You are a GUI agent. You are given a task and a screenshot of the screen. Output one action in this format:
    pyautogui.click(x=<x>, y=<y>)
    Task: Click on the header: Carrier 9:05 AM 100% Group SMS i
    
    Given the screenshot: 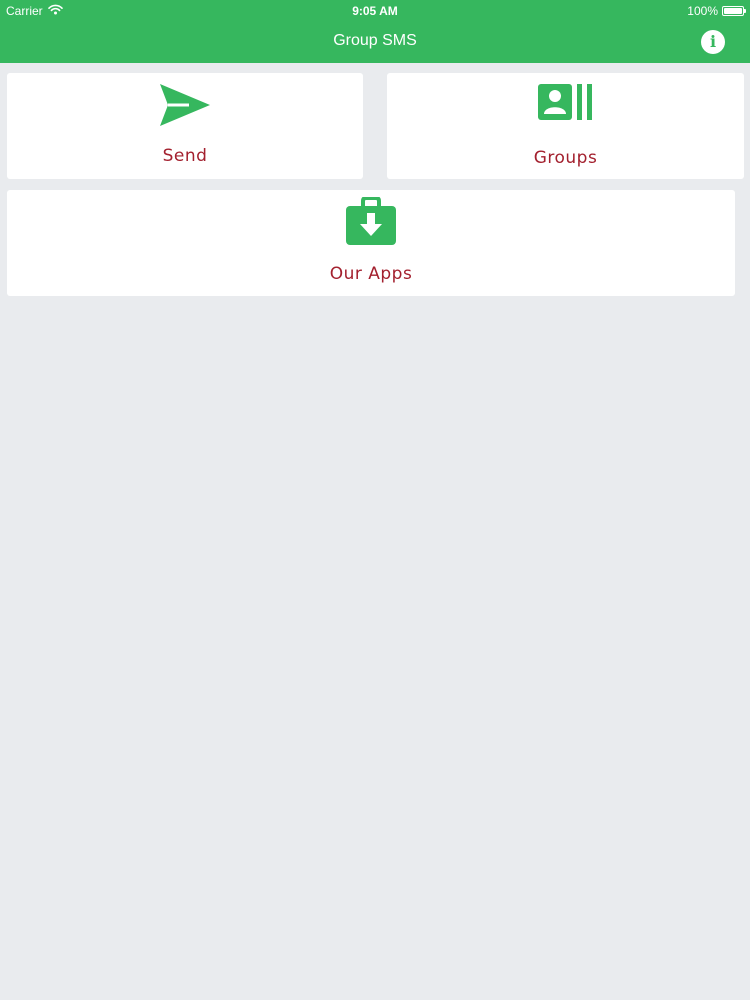 What is the action you would take?
    pyautogui.click(x=375, y=31)
    